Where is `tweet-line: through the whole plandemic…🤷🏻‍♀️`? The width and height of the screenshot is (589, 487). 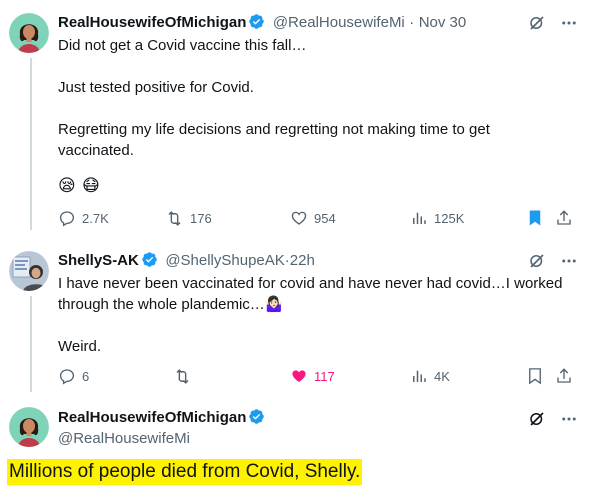 tweet-line: through the whole plandemic…🤷🏻‍♀️ is located at coordinates (171, 304).